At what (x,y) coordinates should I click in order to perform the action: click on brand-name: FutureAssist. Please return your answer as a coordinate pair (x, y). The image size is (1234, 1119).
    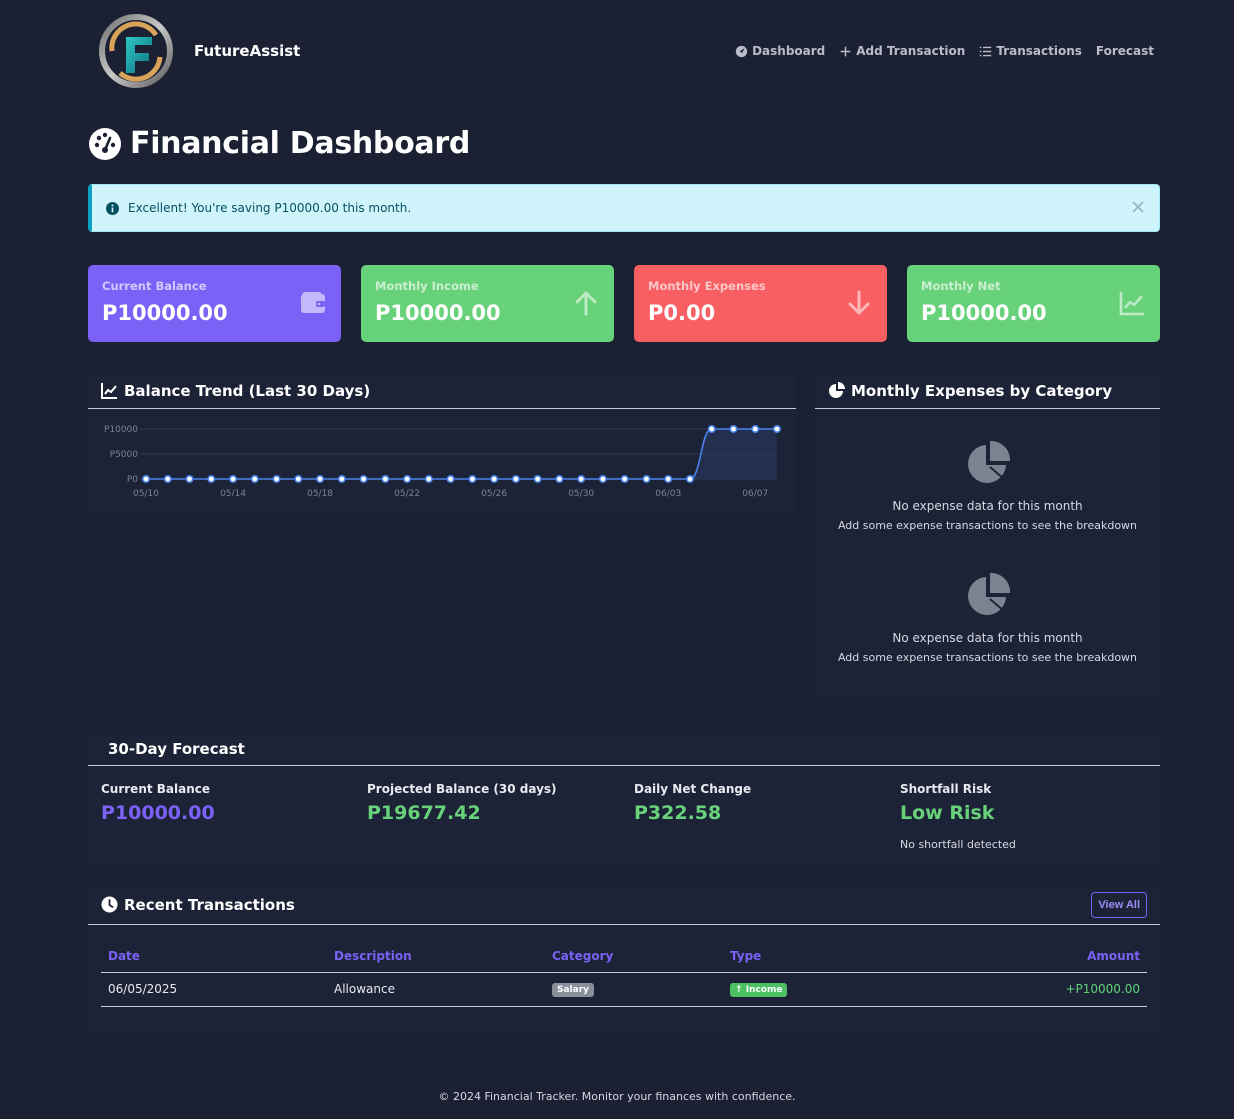
    Looking at the image, I should click on (247, 51).